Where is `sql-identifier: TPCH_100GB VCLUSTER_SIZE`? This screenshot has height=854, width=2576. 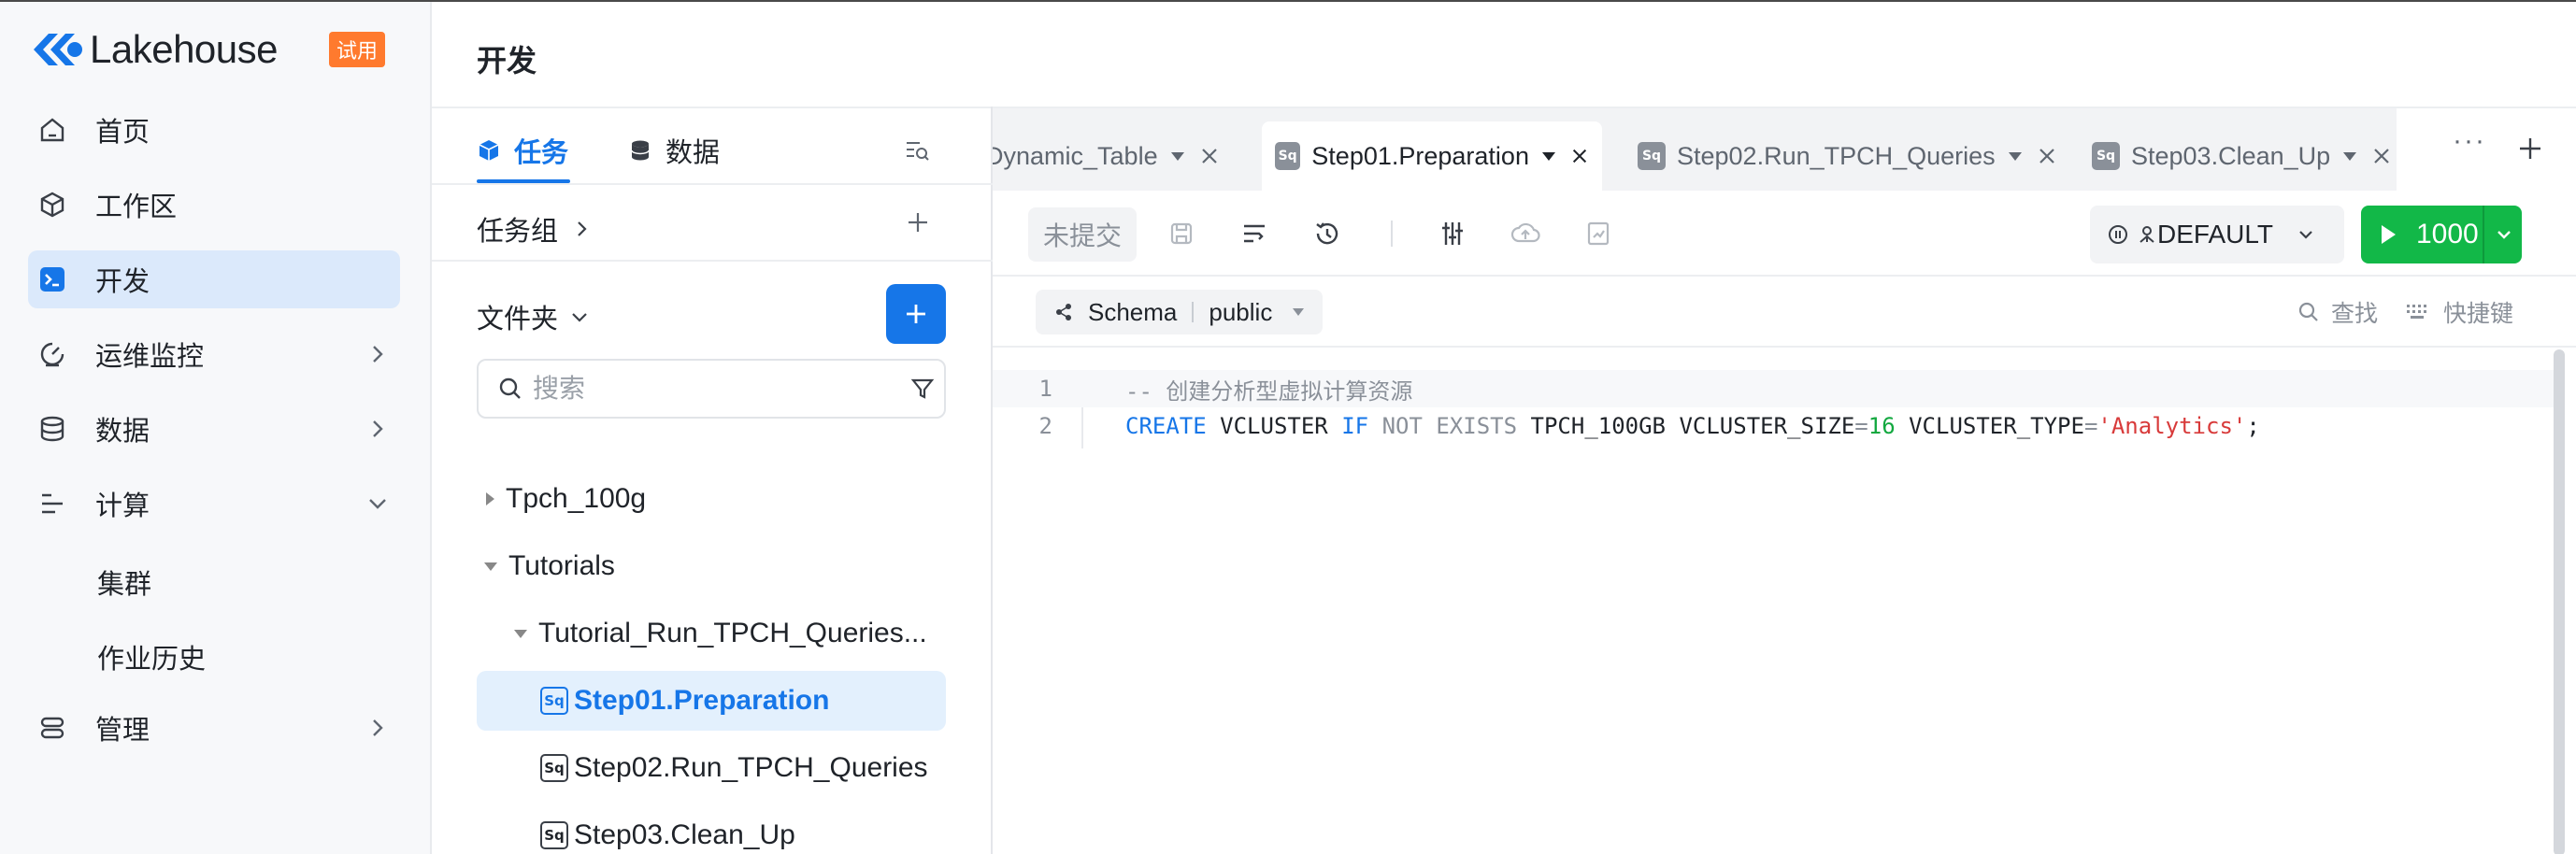 sql-identifier: TPCH_100GB VCLUSTER_SIZE is located at coordinates (1692, 426).